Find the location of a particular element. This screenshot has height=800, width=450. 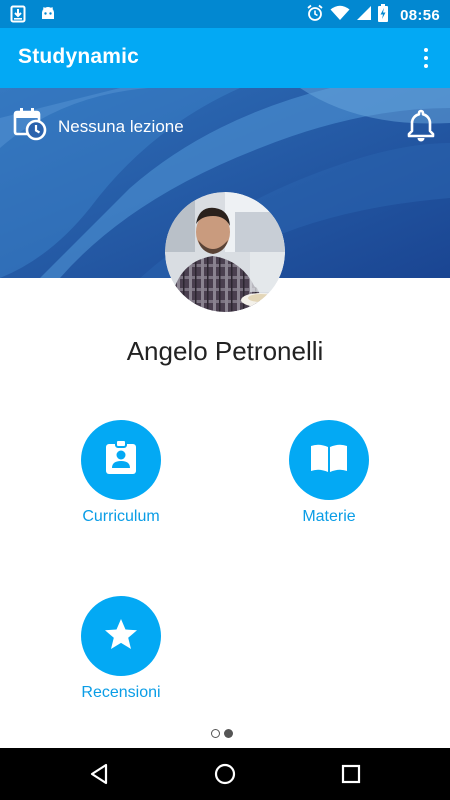

star-icon is located at coordinates (121, 636).